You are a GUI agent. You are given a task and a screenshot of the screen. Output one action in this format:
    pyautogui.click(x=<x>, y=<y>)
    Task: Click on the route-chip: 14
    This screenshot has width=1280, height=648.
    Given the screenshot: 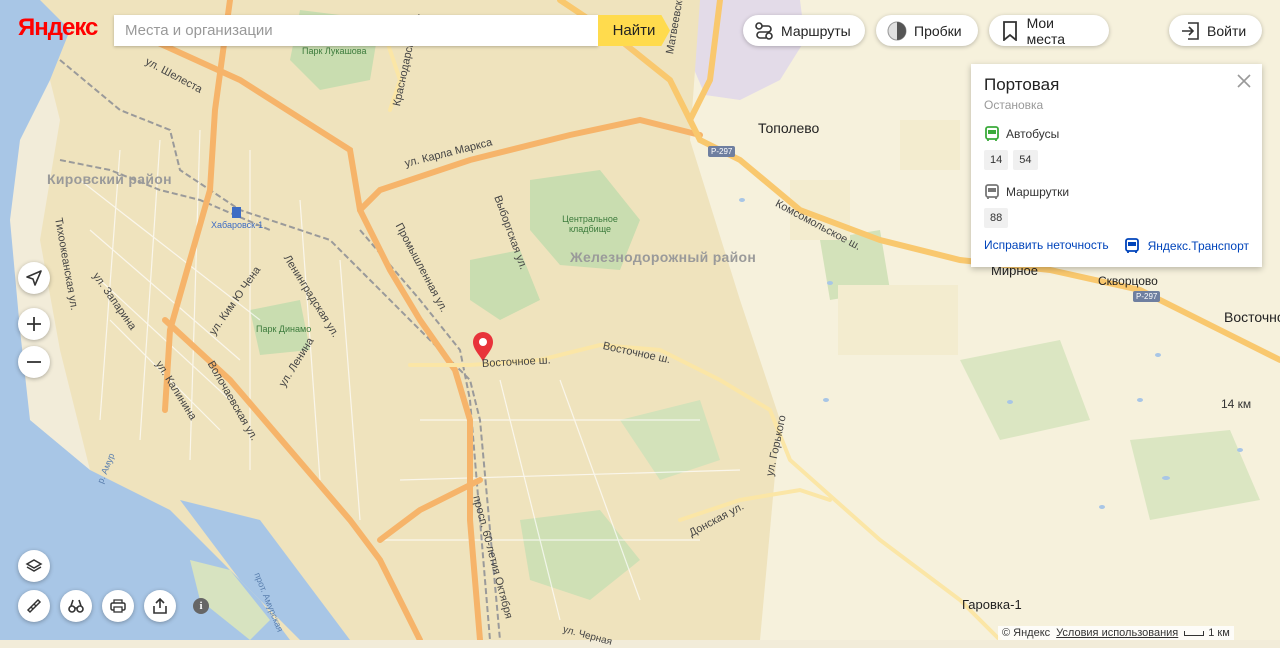 What is the action you would take?
    pyautogui.click(x=996, y=160)
    